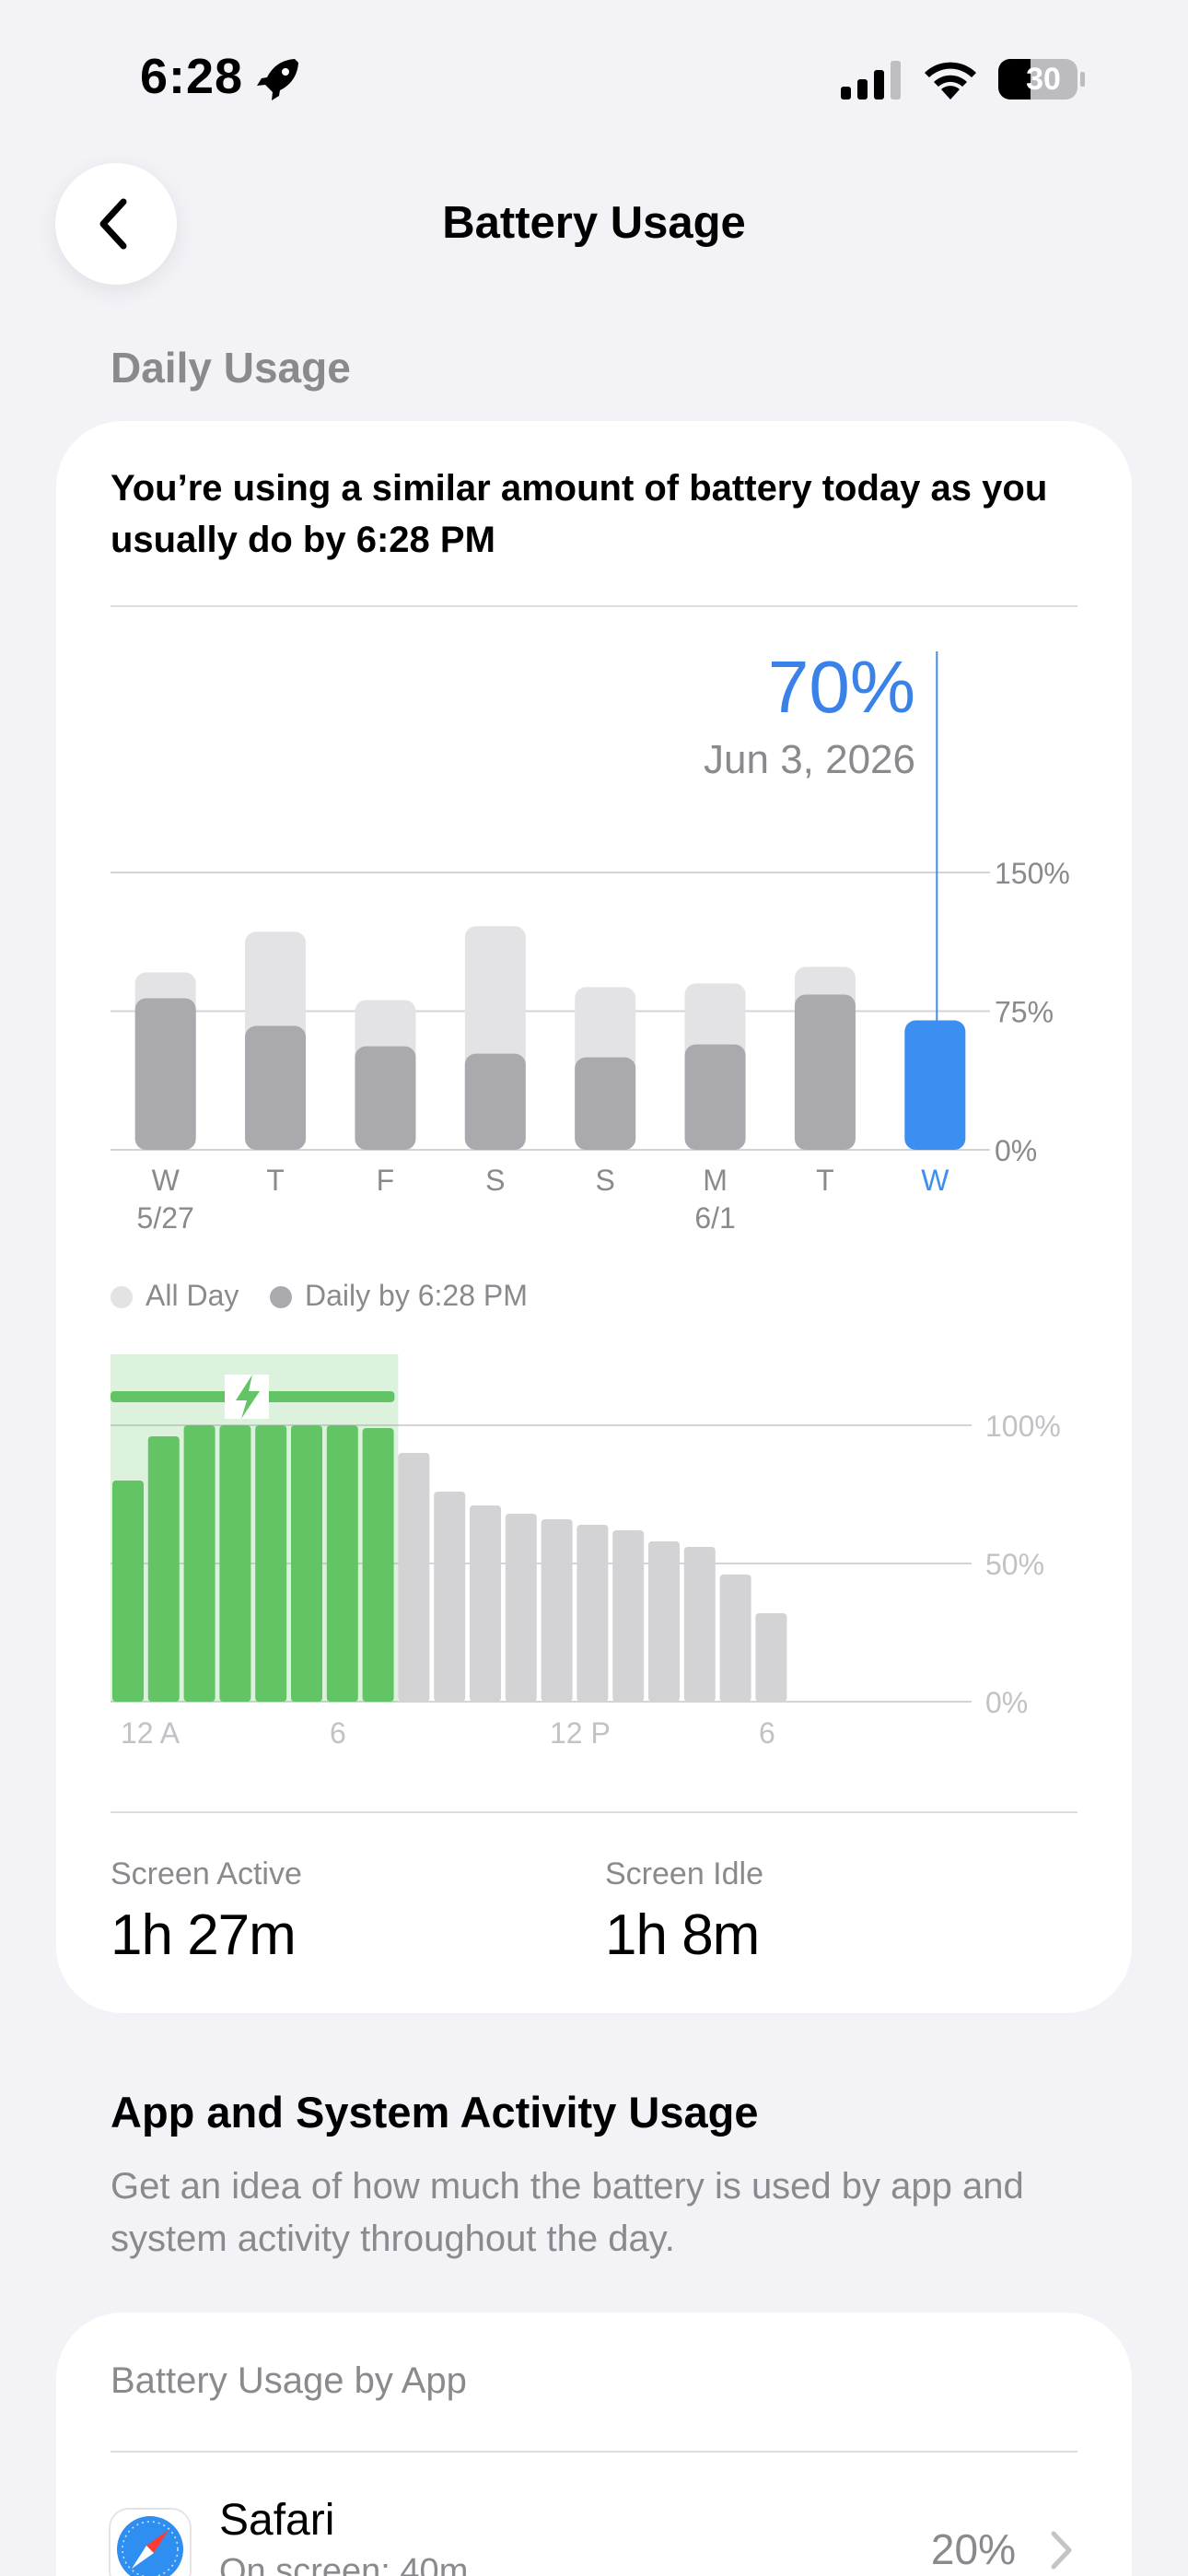 The image size is (1188, 2576). I want to click on app-percent: 20%, so click(973, 2549).